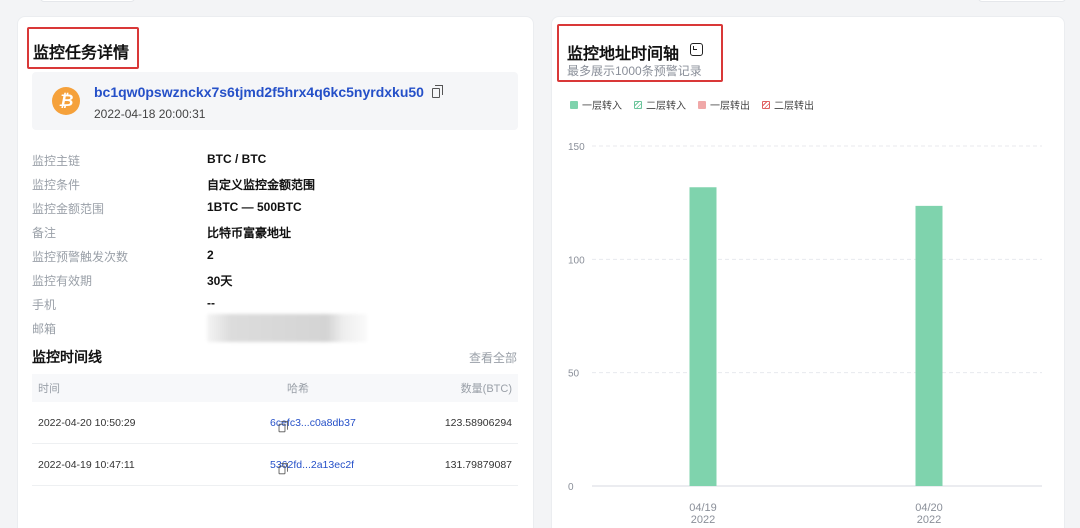 This screenshot has height=528, width=1080. What do you see at coordinates (576, 260) in the screenshot?
I see `y-tick-label: 100` at bounding box center [576, 260].